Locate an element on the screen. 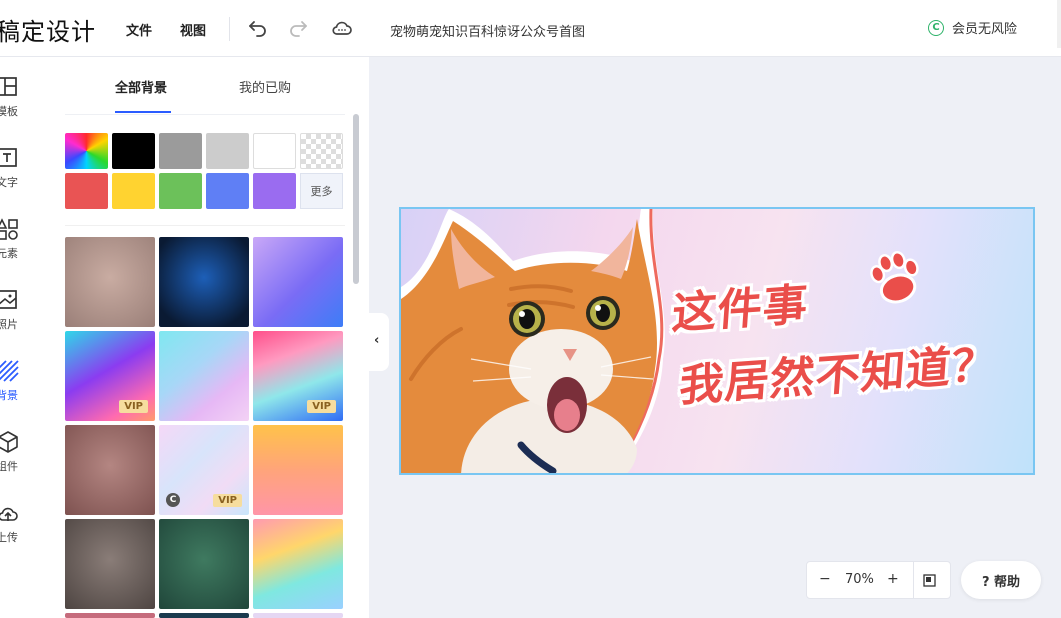 Image resolution: width=1061 pixels, height=618 pixels. photo-icon is located at coordinates (8, 299).